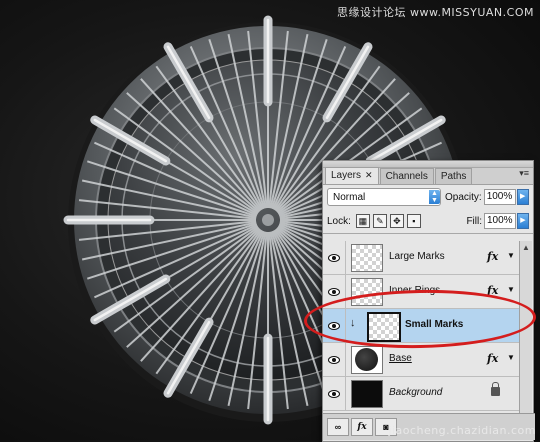 The width and height of the screenshot is (540, 442). I want to click on add-style-button: fx, so click(362, 427).